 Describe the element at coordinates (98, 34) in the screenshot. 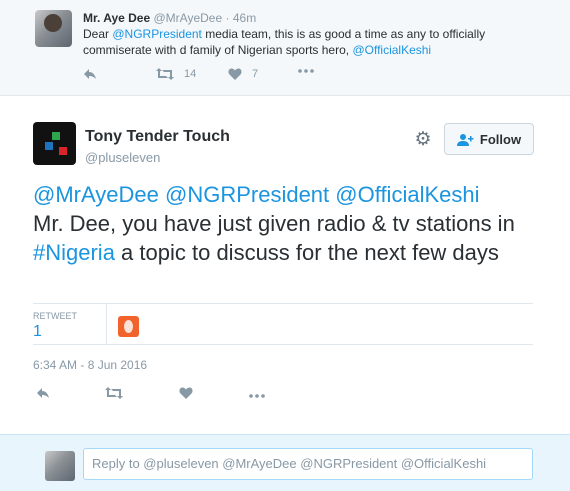

I see `text-segment: Dear` at that location.